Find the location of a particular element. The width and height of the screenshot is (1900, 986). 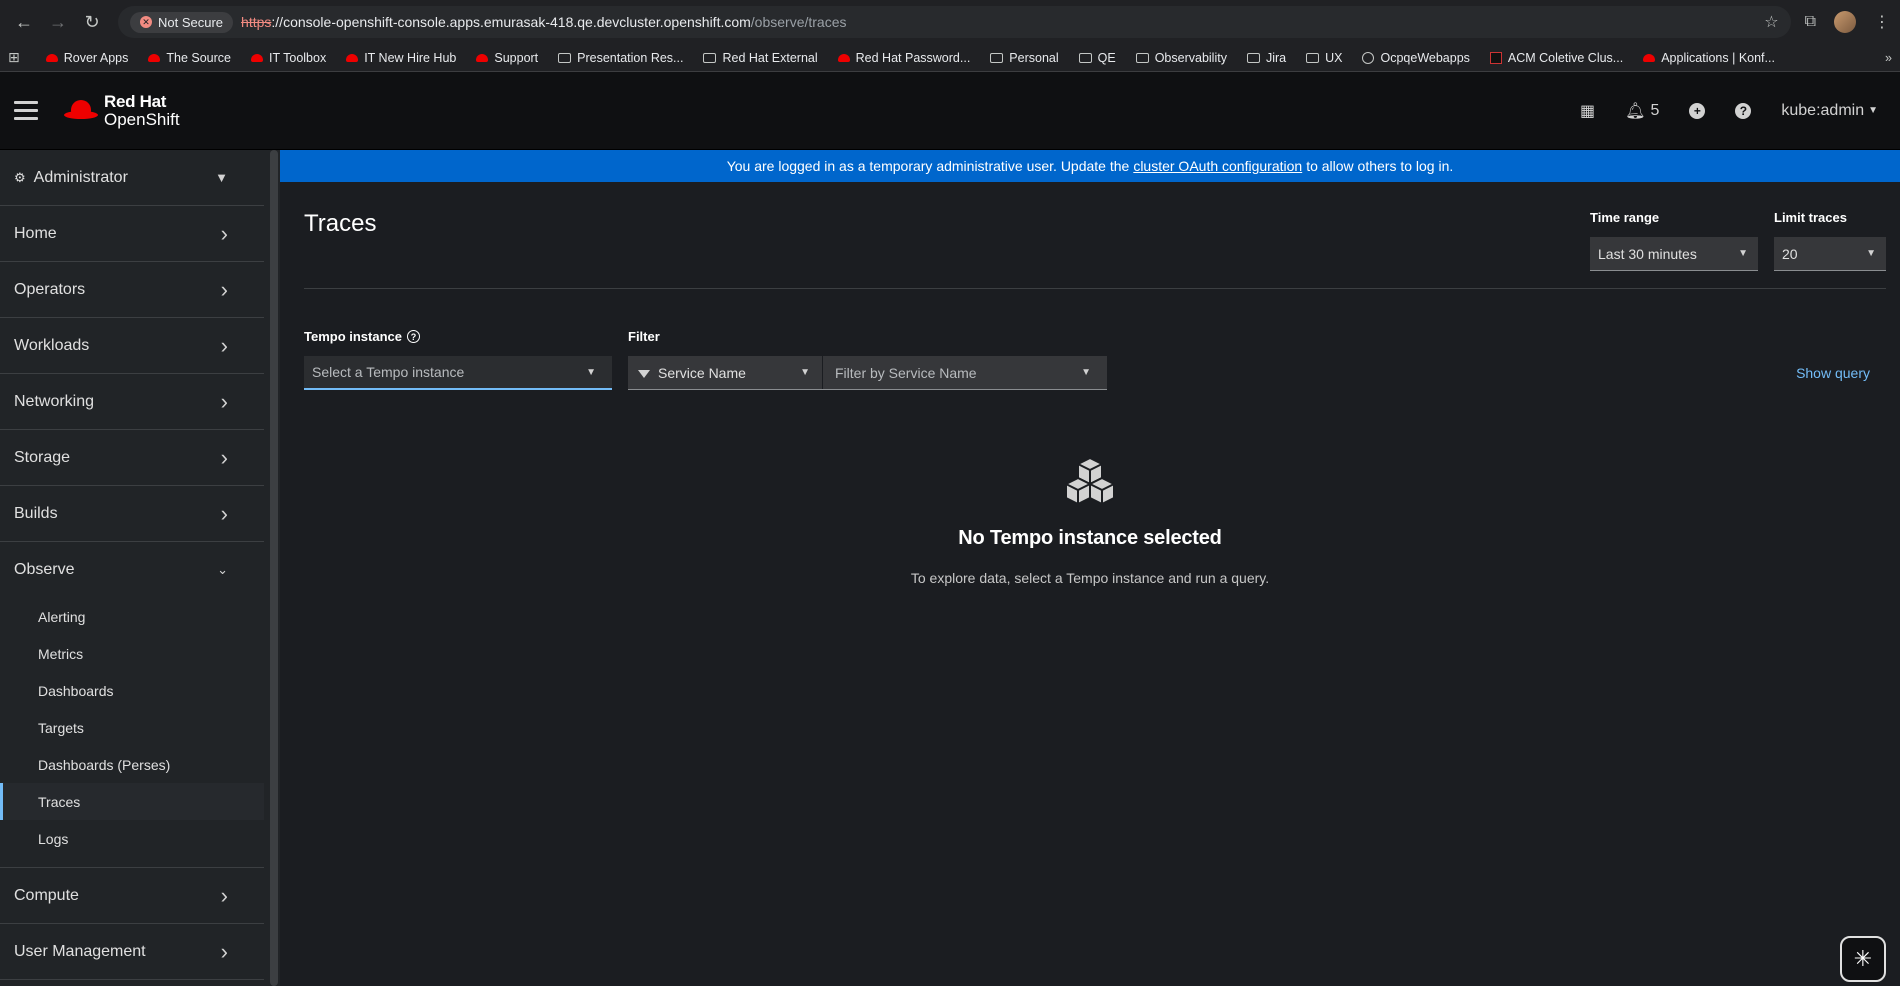

empty-state-title: No Tempo instance selected is located at coordinates (1090, 538).